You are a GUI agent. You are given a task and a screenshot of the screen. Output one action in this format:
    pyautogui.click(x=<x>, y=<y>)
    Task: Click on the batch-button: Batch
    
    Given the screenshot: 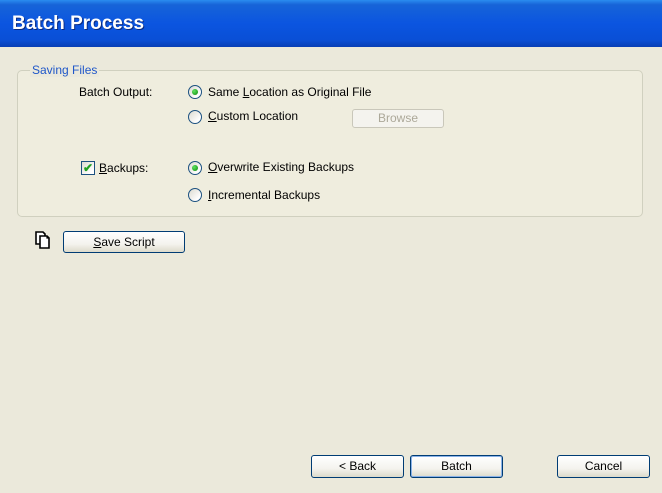 What is the action you would take?
    pyautogui.click(x=456, y=466)
    